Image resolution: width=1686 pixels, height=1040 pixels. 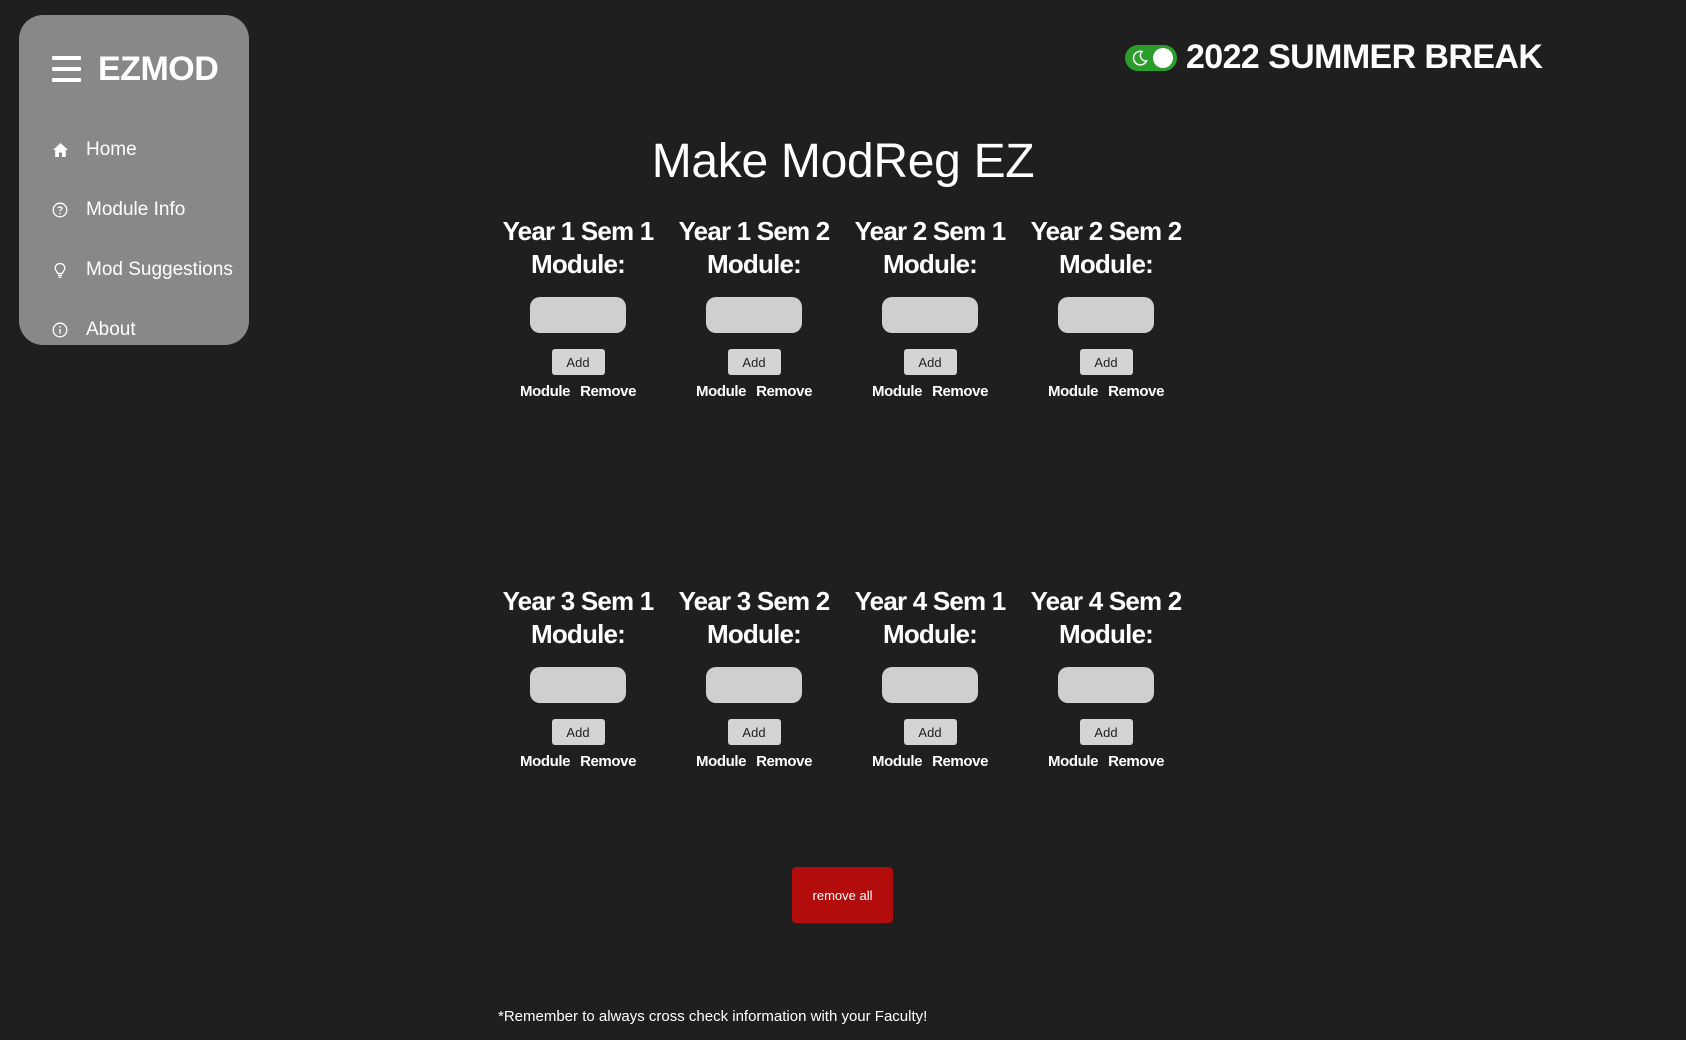 I want to click on semester-heading: Year 3 Sem 2 Module:, so click(x=754, y=618).